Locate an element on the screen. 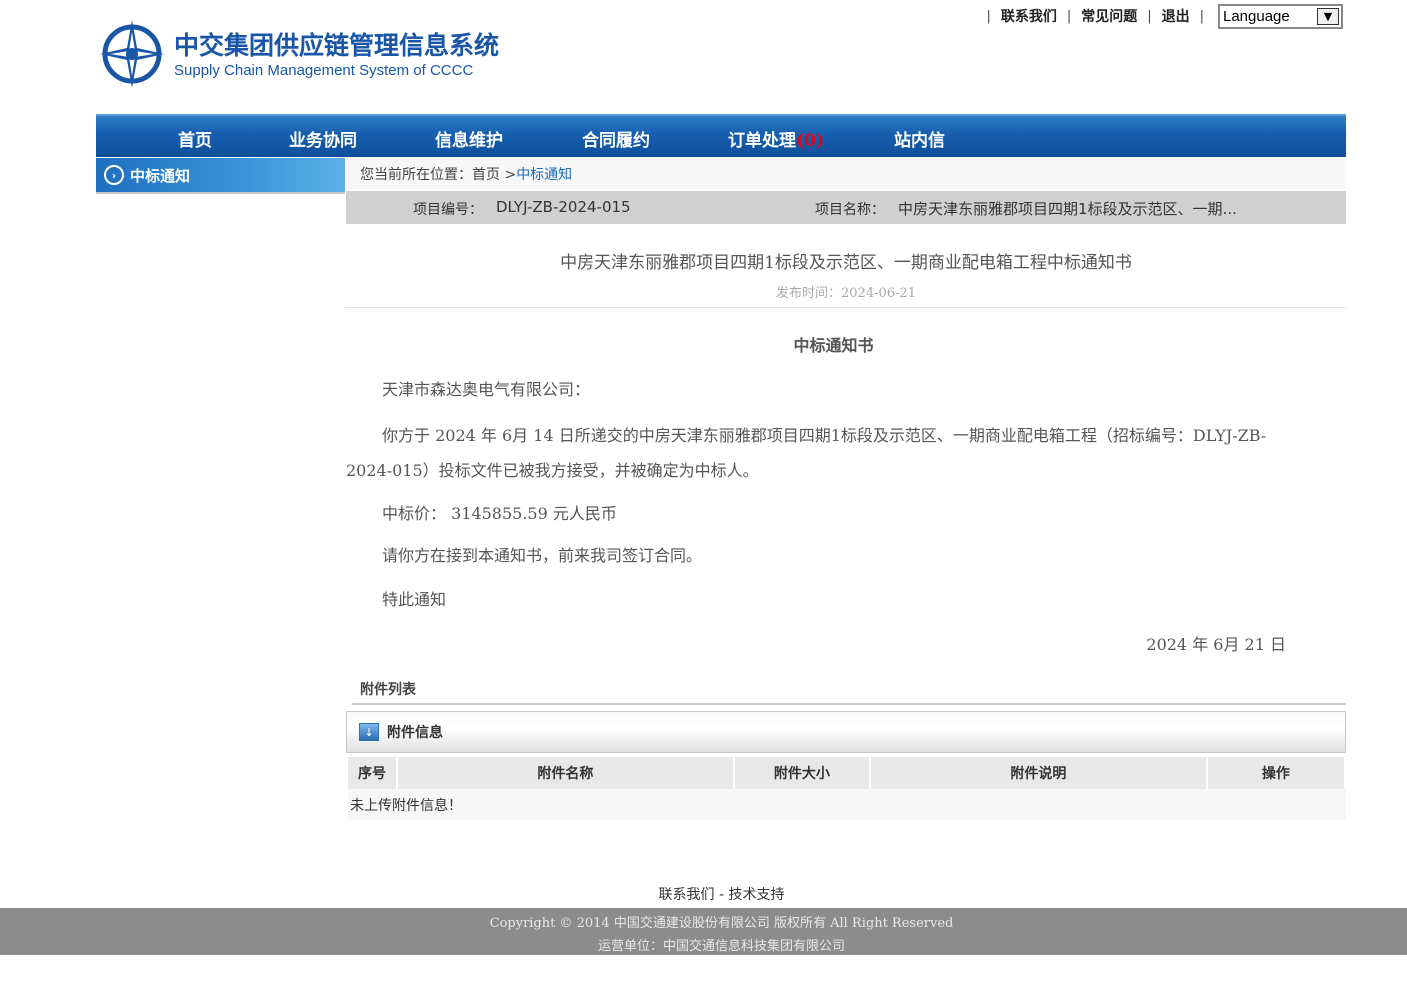  attachment-empty-message: 未上传附件信息！ is located at coordinates (847, 804).